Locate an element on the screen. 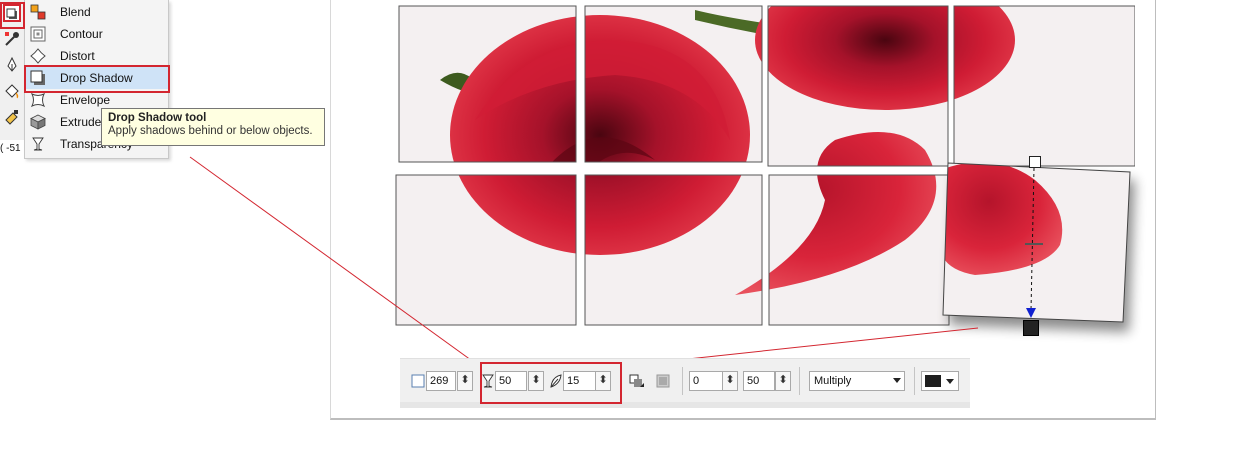 The width and height of the screenshot is (1250, 474). shadow-fade-stepper: ⬍ is located at coordinates (730, 381).